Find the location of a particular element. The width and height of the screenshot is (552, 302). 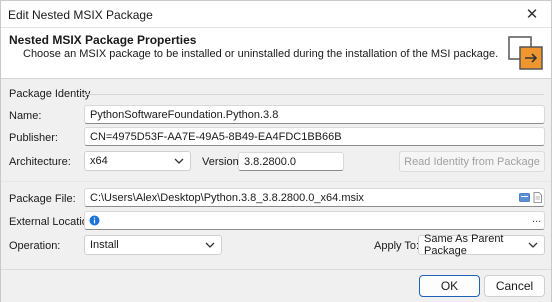

name-field: PythonSoftwareFoundation.Python.3.8 is located at coordinates (314, 114).